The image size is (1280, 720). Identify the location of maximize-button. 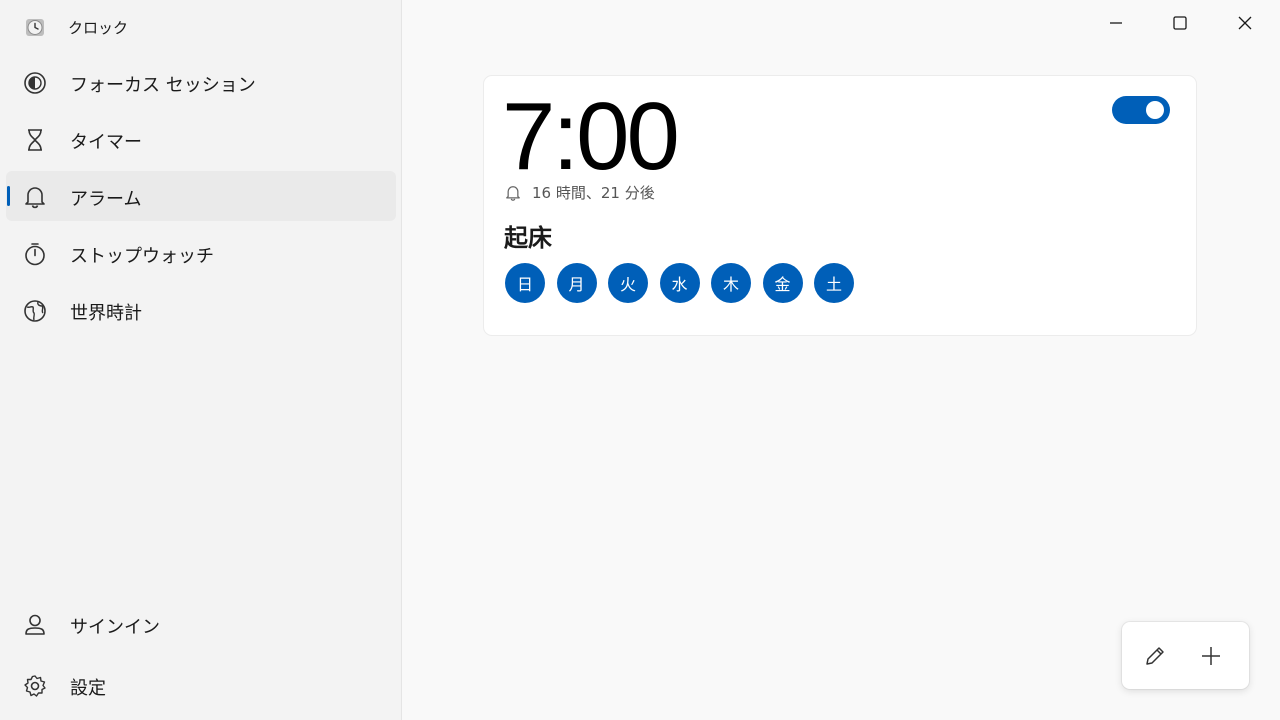
(1180, 23).